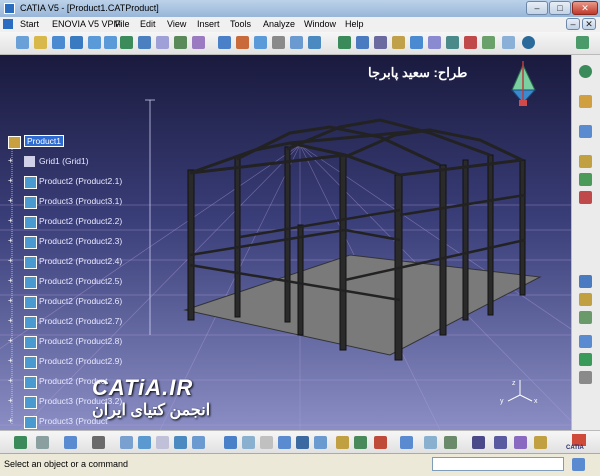 The height and width of the screenshot is (476, 600). What do you see at coordinates (362, 42) in the screenshot?
I see `section-icon` at bounding box center [362, 42].